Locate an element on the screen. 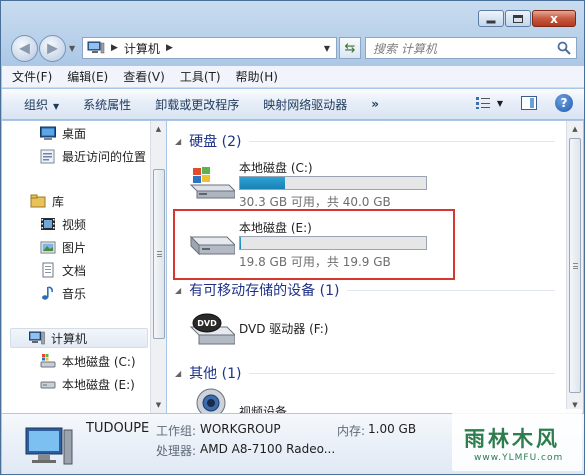 Image resolution: width=585 pixels, height=475 pixels. recent-places-icon is located at coordinates (48, 156).